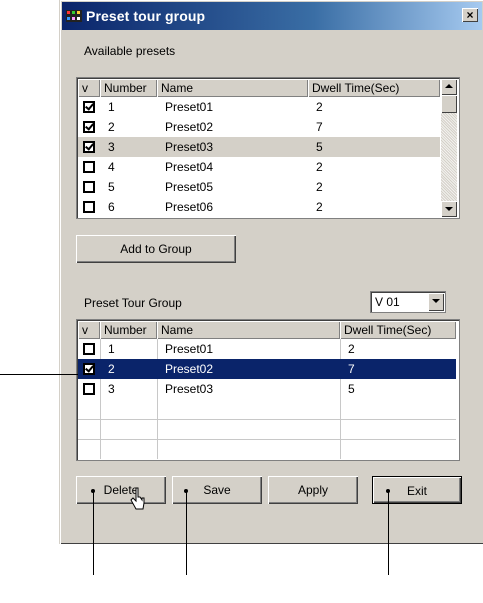 This screenshot has height=603, width=483. Describe the element at coordinates (259, 207) in the screenshot. I see `table-row: 6 Preset06 2` at that location.